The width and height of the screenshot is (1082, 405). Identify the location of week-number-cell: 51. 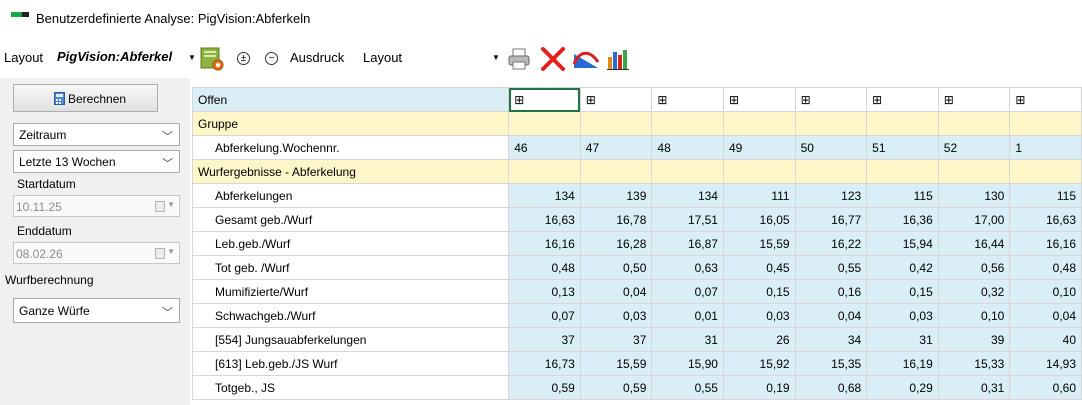
(902, 147).